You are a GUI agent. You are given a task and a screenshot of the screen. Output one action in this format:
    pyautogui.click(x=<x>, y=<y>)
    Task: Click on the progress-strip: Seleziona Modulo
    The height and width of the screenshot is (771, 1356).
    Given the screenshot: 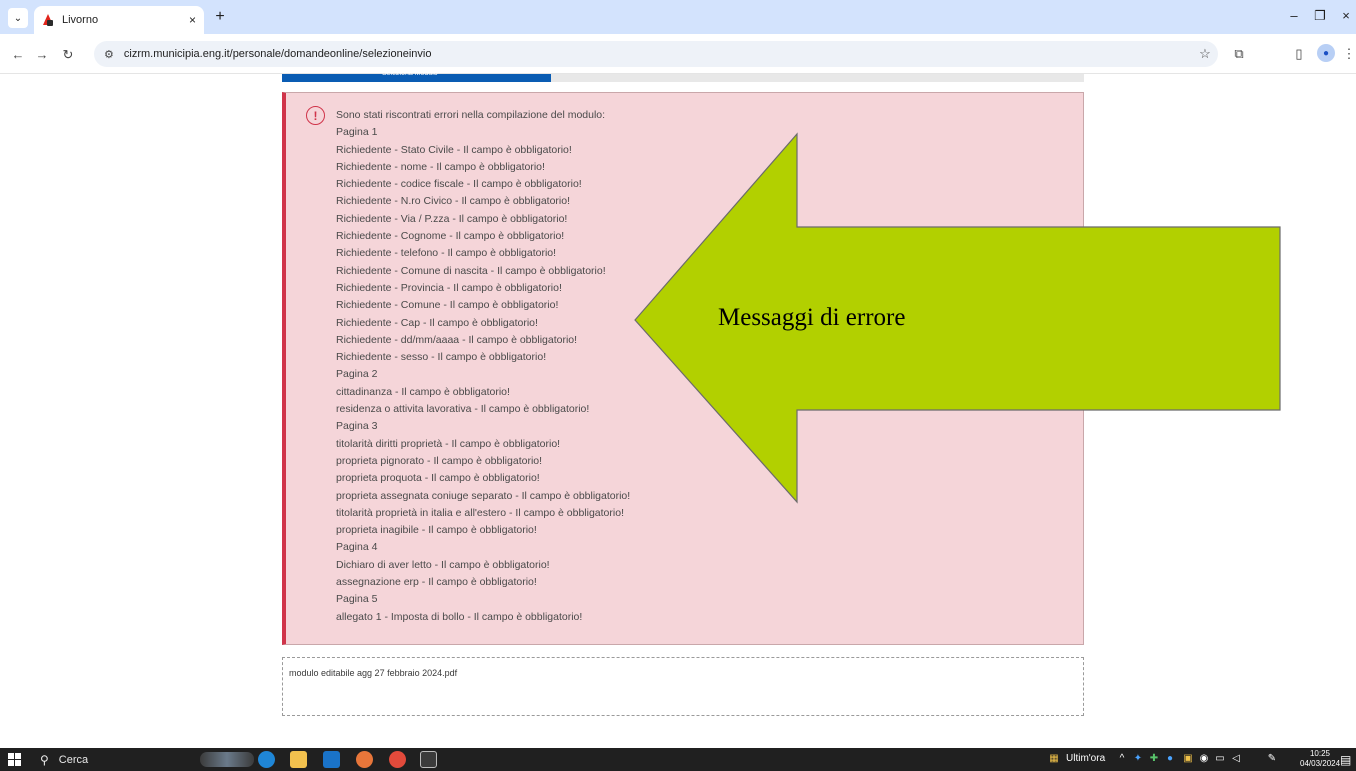 What is the action you would take?
    pyautogui.click(x=683, y=76)
    